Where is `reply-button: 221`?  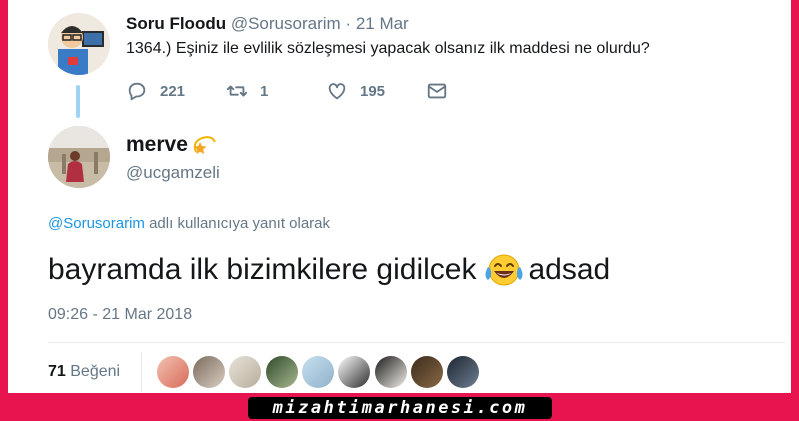
reply-button: 221 is located at coordinates (155, 91).